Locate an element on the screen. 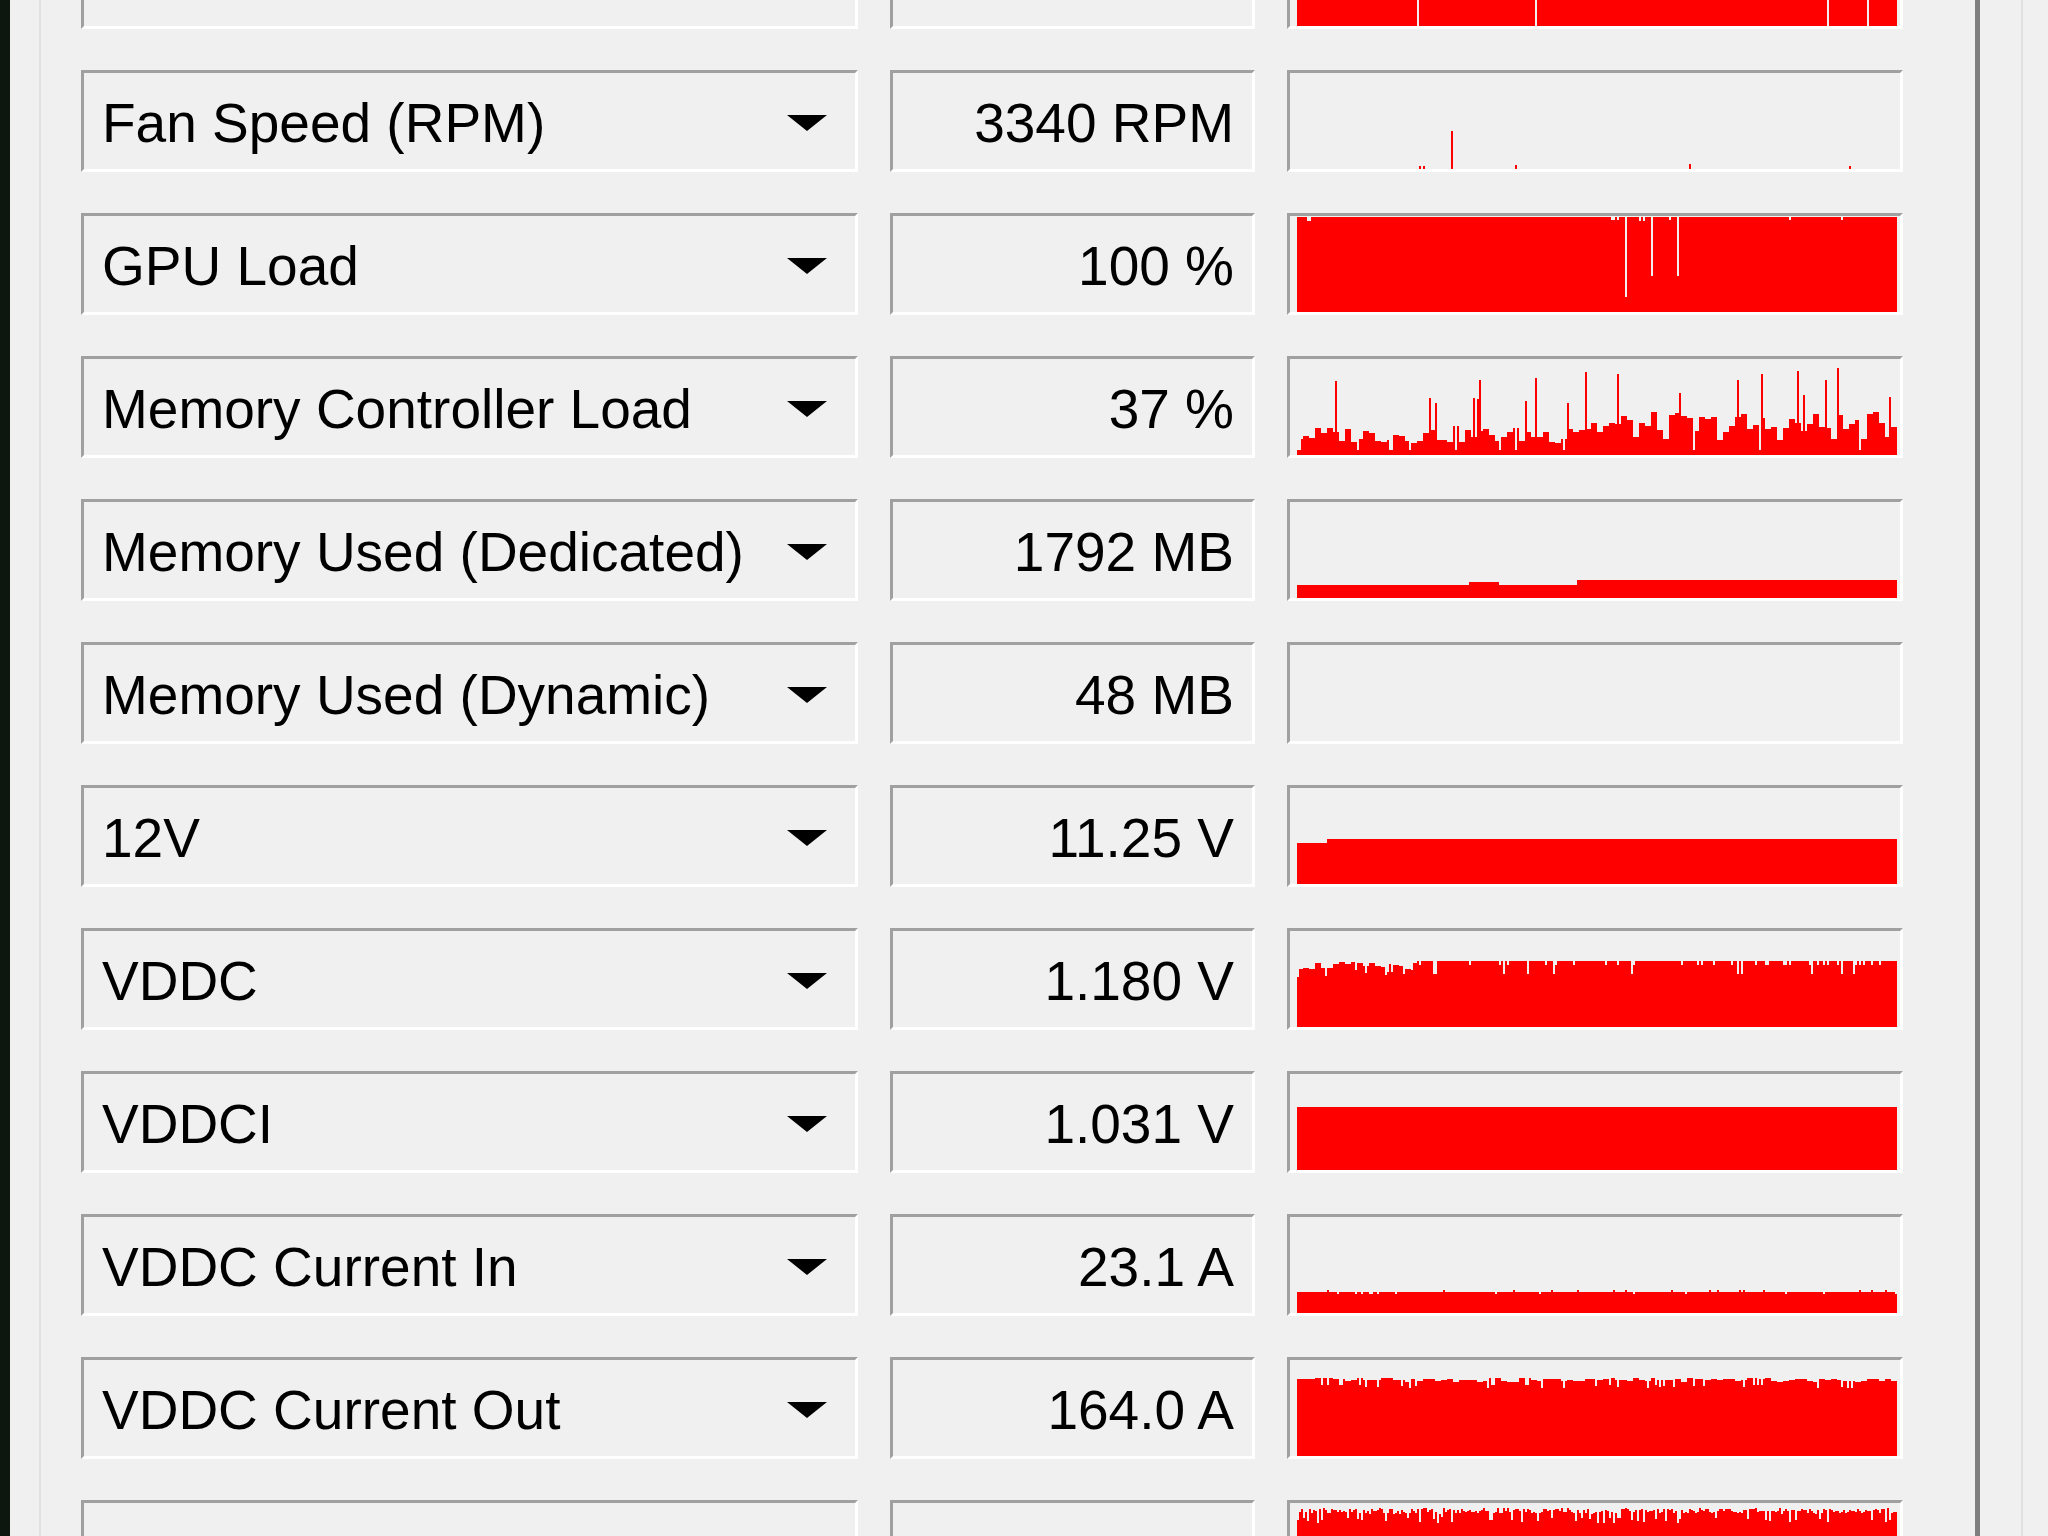  sensor-value: 23.1 A is located at coordinates (1072, 1265).